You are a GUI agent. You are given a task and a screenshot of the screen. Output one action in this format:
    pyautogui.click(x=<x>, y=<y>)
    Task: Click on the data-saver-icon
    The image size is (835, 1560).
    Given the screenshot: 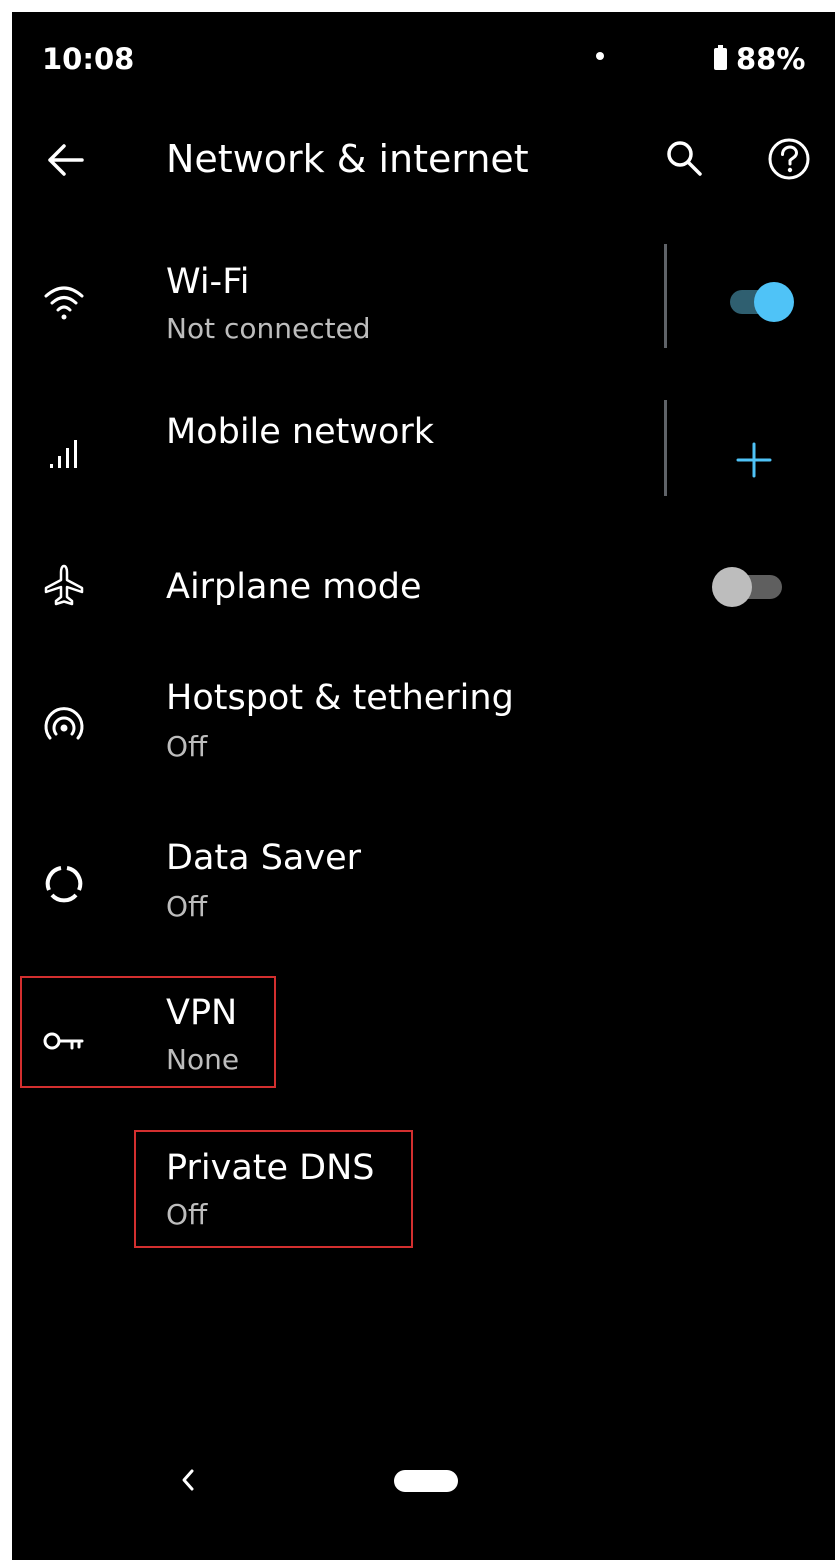 What is the action you would take?
    pyautogui.click(x=64, y=884)
    